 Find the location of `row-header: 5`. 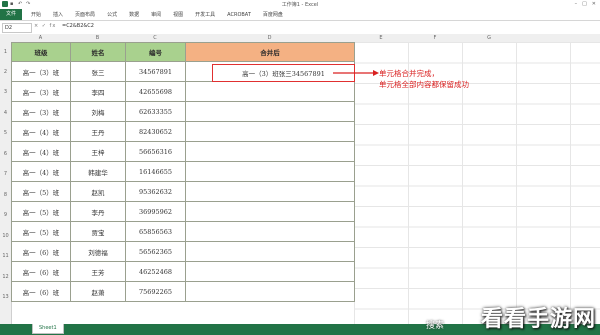

row-header: 5 is located at coordinates (5, 133).